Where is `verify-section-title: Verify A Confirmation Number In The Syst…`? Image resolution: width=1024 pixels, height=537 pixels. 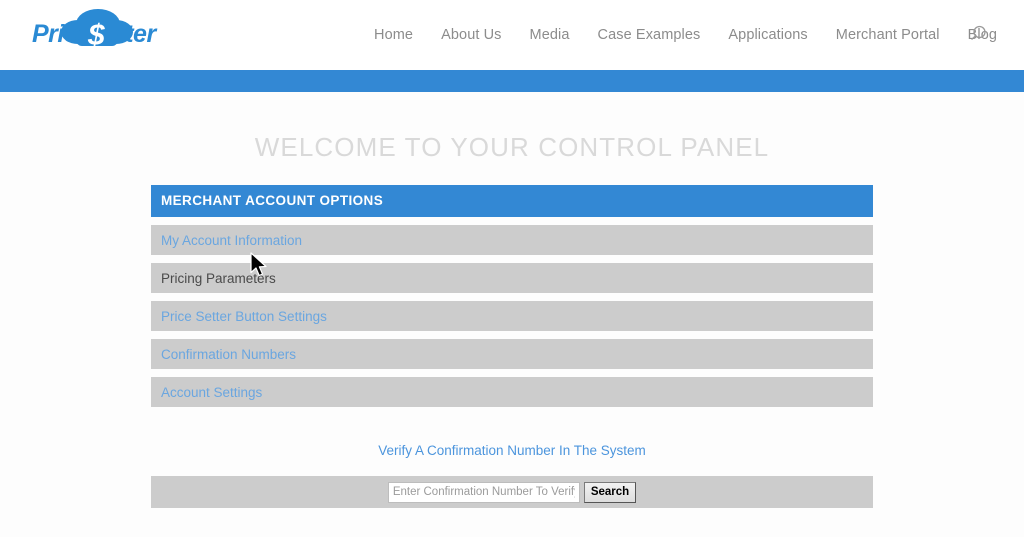 verify-section-title: Verify A Confirmation Number In The Syst… is located at coordinates (512, 450).